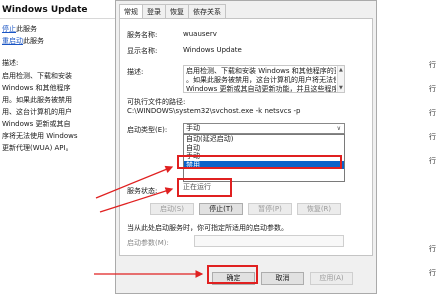  I want to click on startup-option-auto-delayed: 自动(延迟启动), so click(264, 139).